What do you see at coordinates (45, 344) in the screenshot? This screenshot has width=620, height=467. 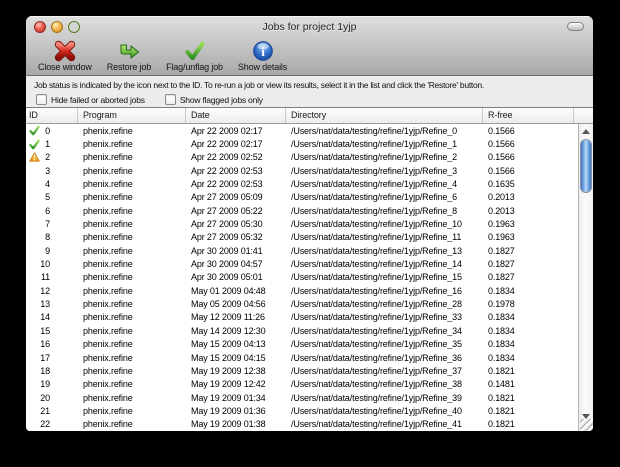 I see `job-id: 16` at bounding box center [45, 344].